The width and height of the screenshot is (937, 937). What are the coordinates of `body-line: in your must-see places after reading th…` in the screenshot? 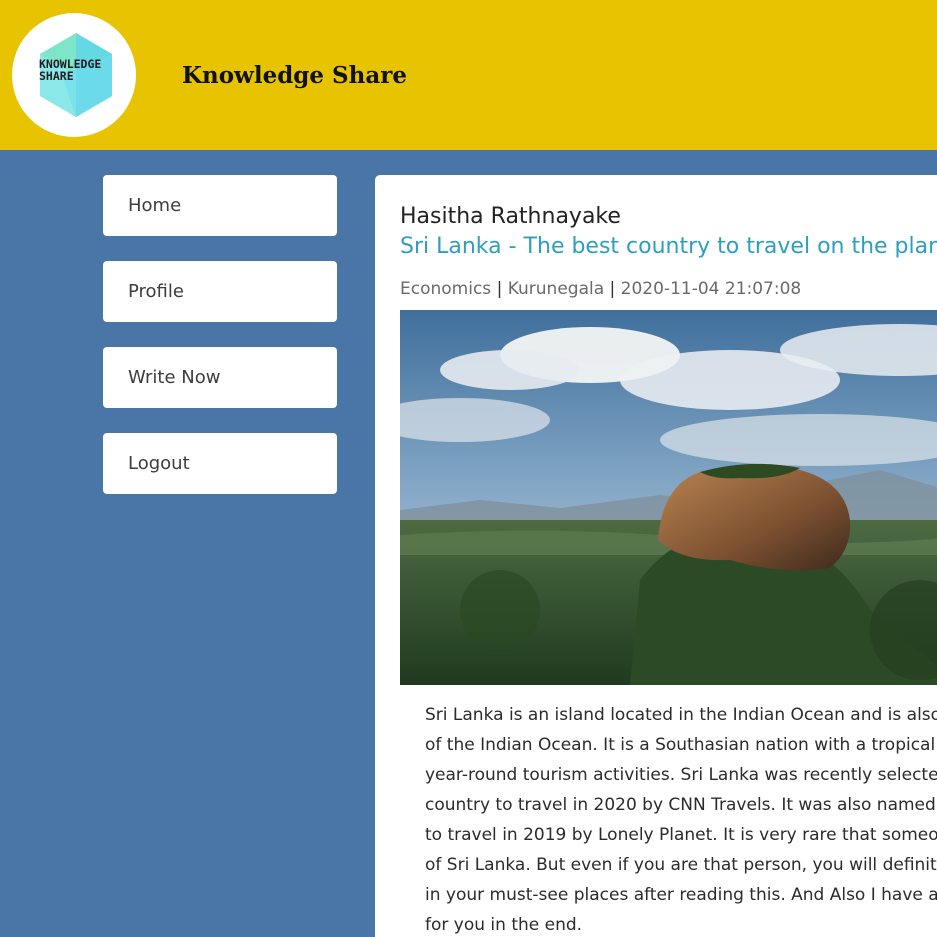 It's located at (681, 895).